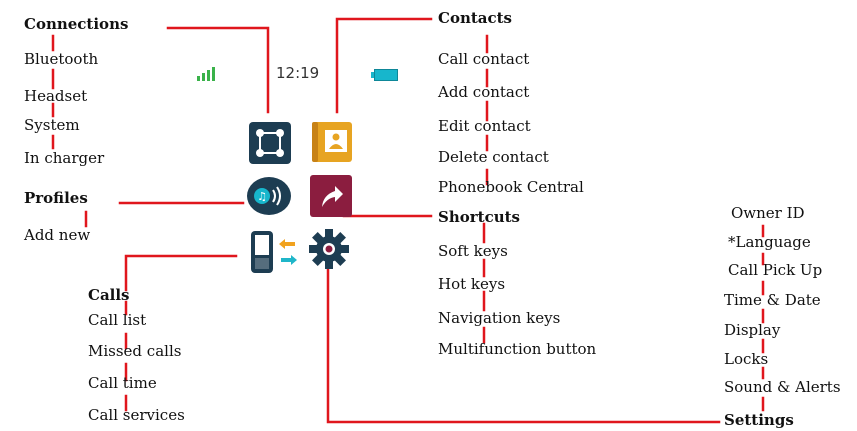 This screenshot has width=857, height=431. What do you see at coordinates (52, 125) in the screenshot?
I see `connections-item-system: System` at bounding box center [52, 125].